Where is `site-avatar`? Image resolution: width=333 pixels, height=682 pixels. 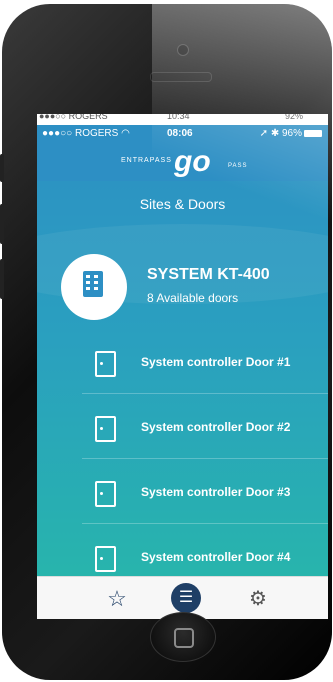 site-avatar is located at coordinates (94, 287).